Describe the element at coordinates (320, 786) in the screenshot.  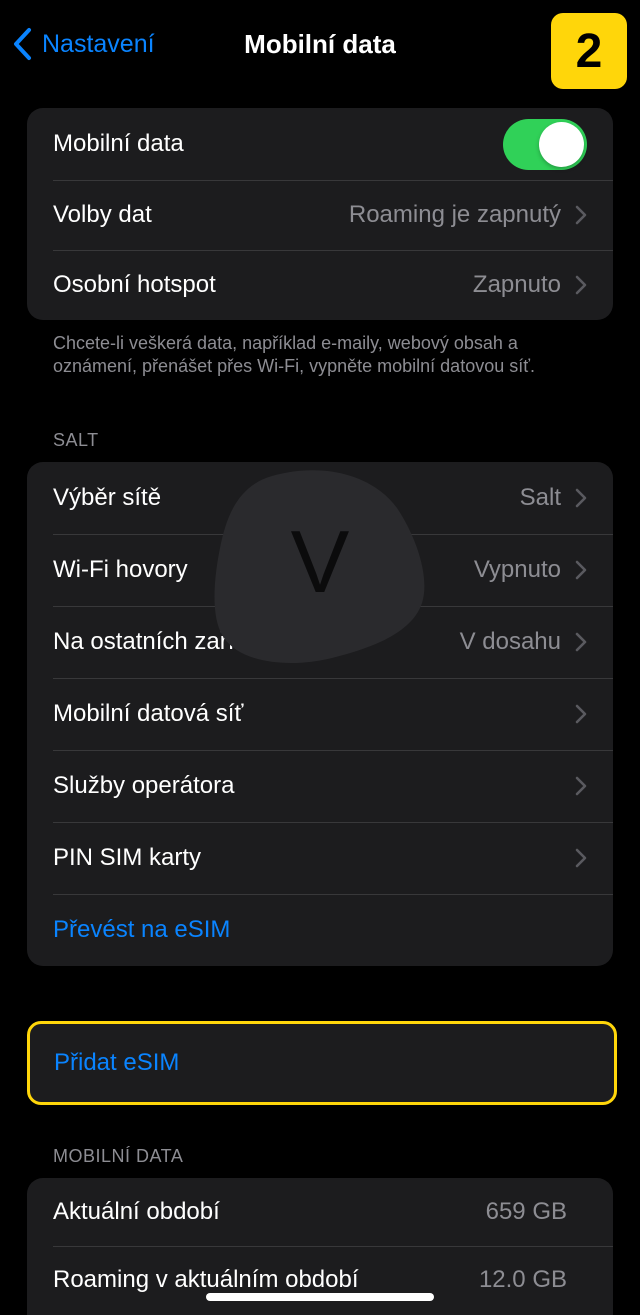
I see `carrier-services-row: Služby operátora` at that location.